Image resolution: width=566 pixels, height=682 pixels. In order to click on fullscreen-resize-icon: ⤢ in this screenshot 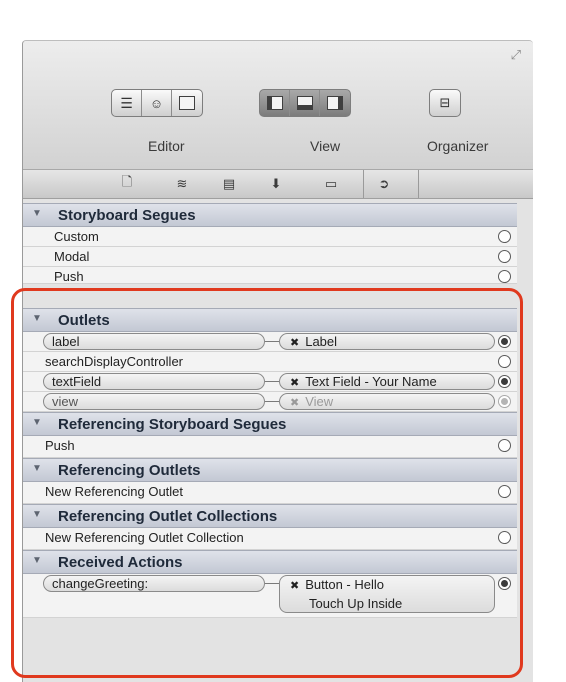, I will do `click(516, 55)`.